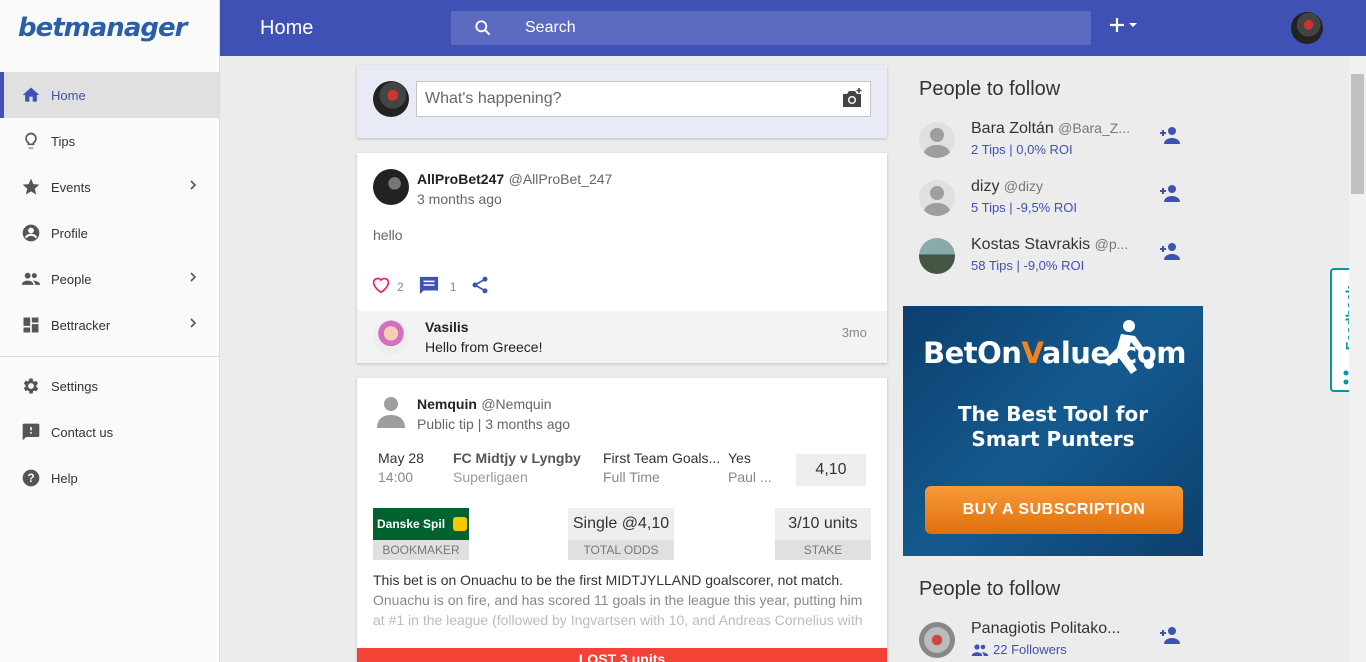  Describe the element at coordinates (771, 28) in the screenshot. I see `search-bar: Search` at that location.